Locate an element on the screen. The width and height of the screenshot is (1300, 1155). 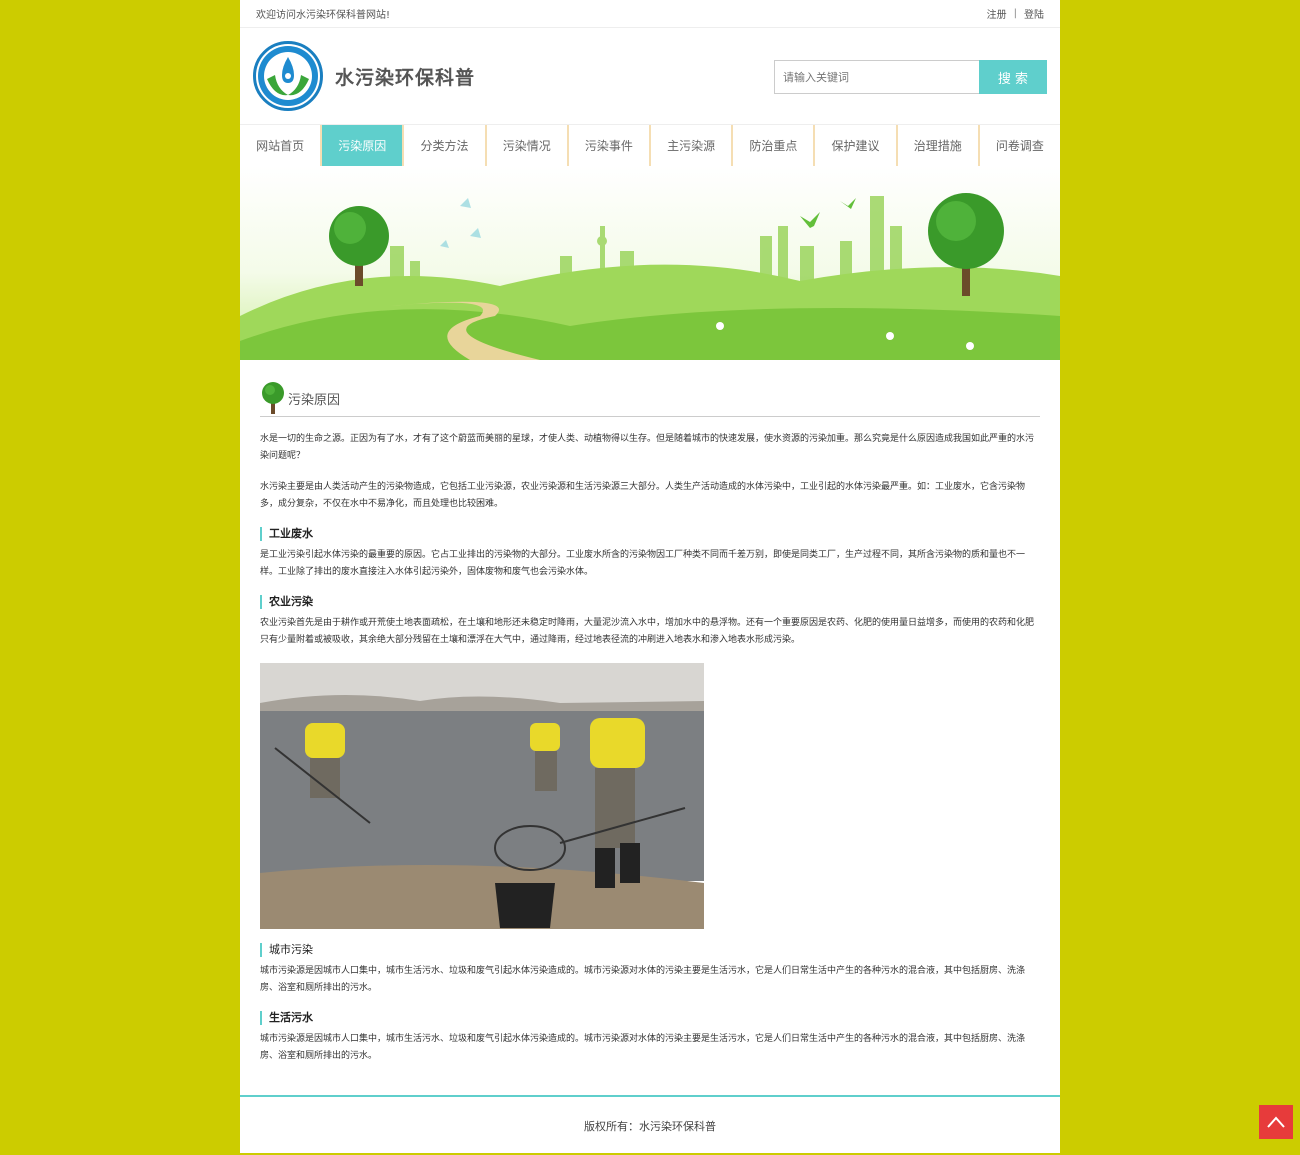
back-to-top-button is located at coordinates (1276, 1122).